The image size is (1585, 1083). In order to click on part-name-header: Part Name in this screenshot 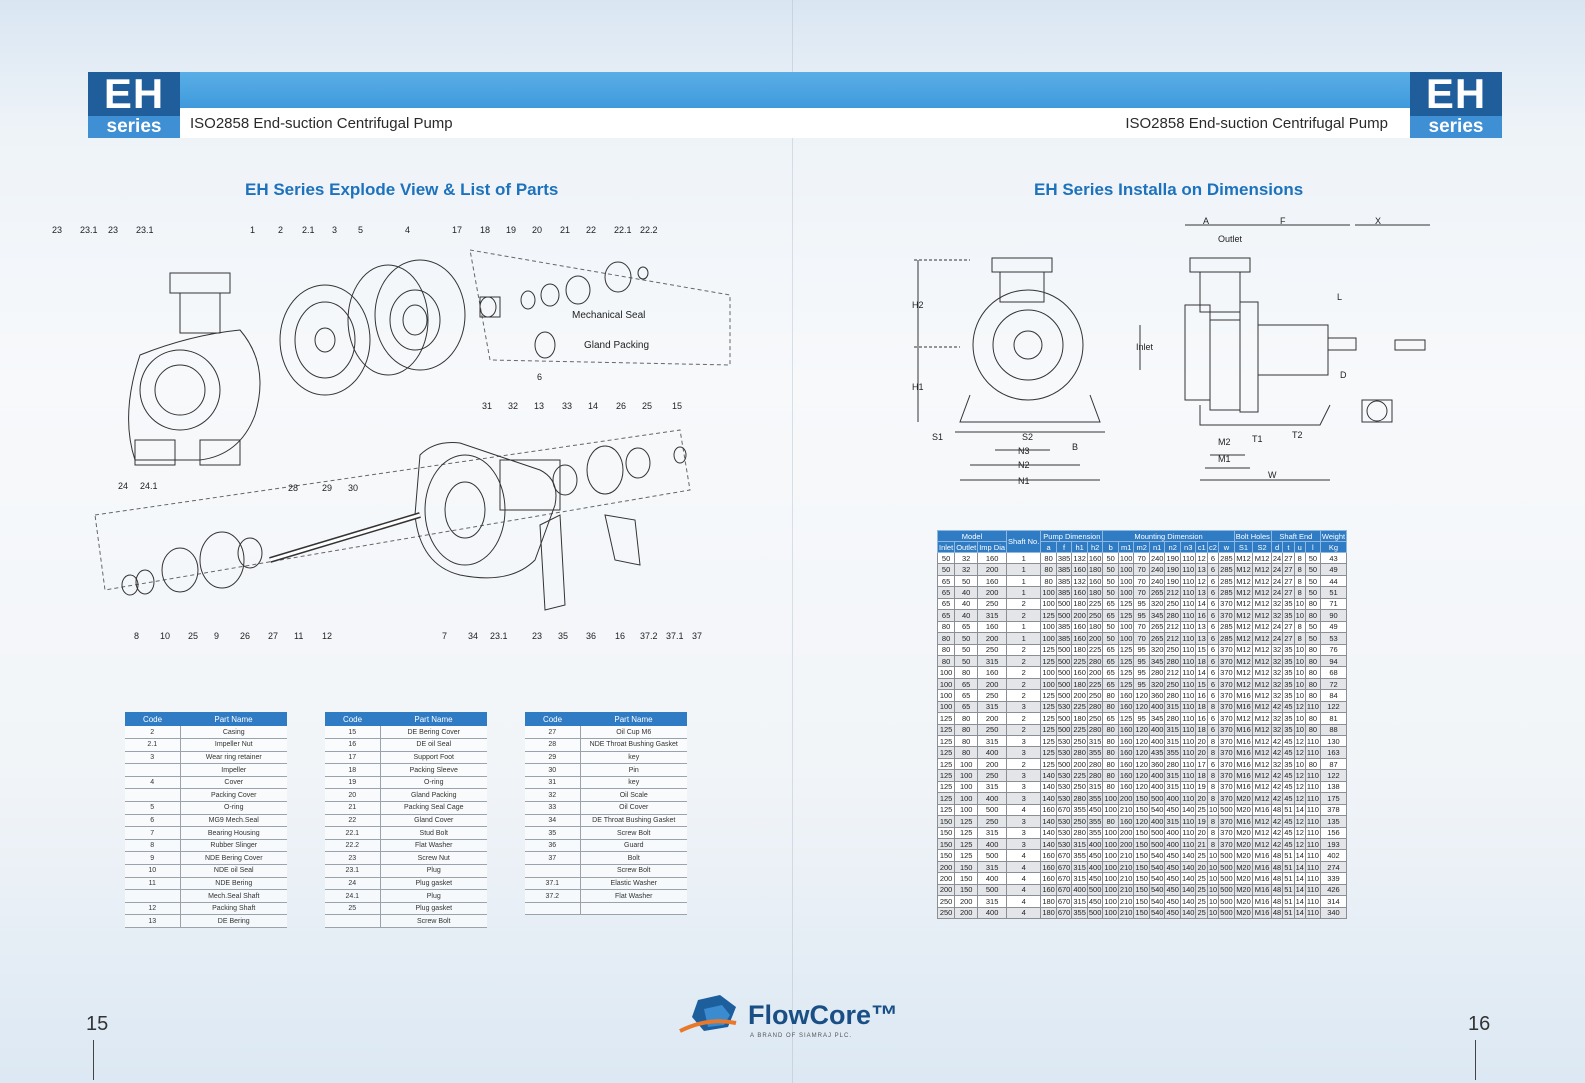, I will do `click(433, 719)`.